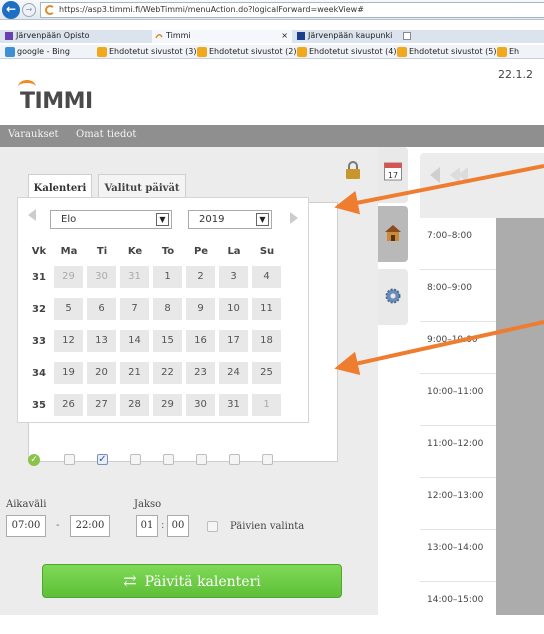  Describe the element at coordinates (168, 459) in the screenshot. I see `weekday-checkbox-thu` at that location.